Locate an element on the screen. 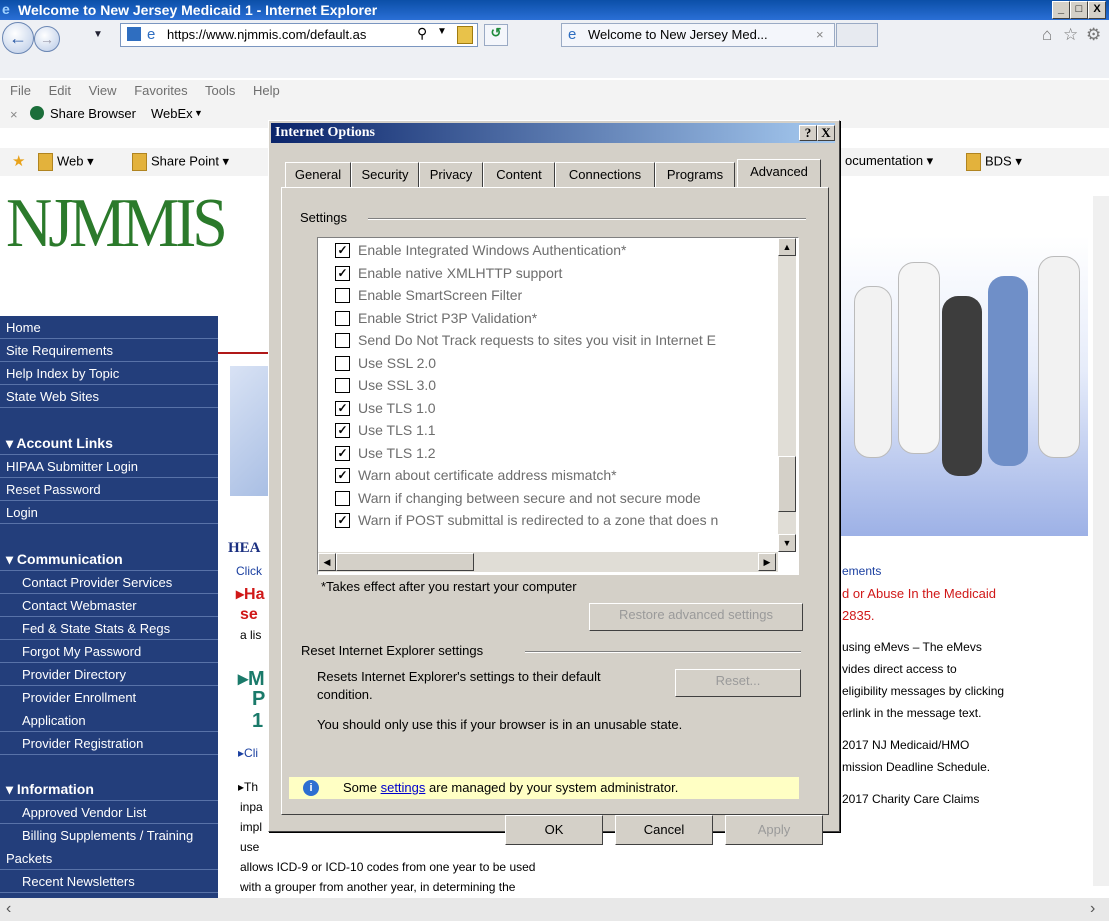 Image resolution: width=1109 pixels, height=921 pixels. nav-forgot-password: Forgot My Password is located at coordinates (109, 651).